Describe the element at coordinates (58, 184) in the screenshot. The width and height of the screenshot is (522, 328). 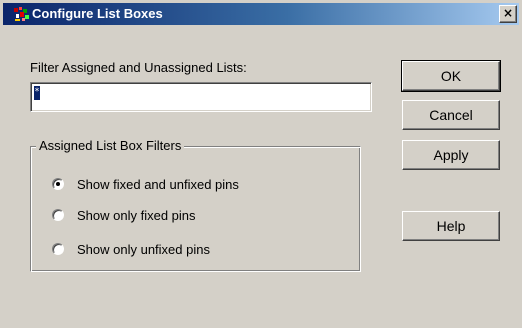
I see `radio-button-selected-icon` at that location.